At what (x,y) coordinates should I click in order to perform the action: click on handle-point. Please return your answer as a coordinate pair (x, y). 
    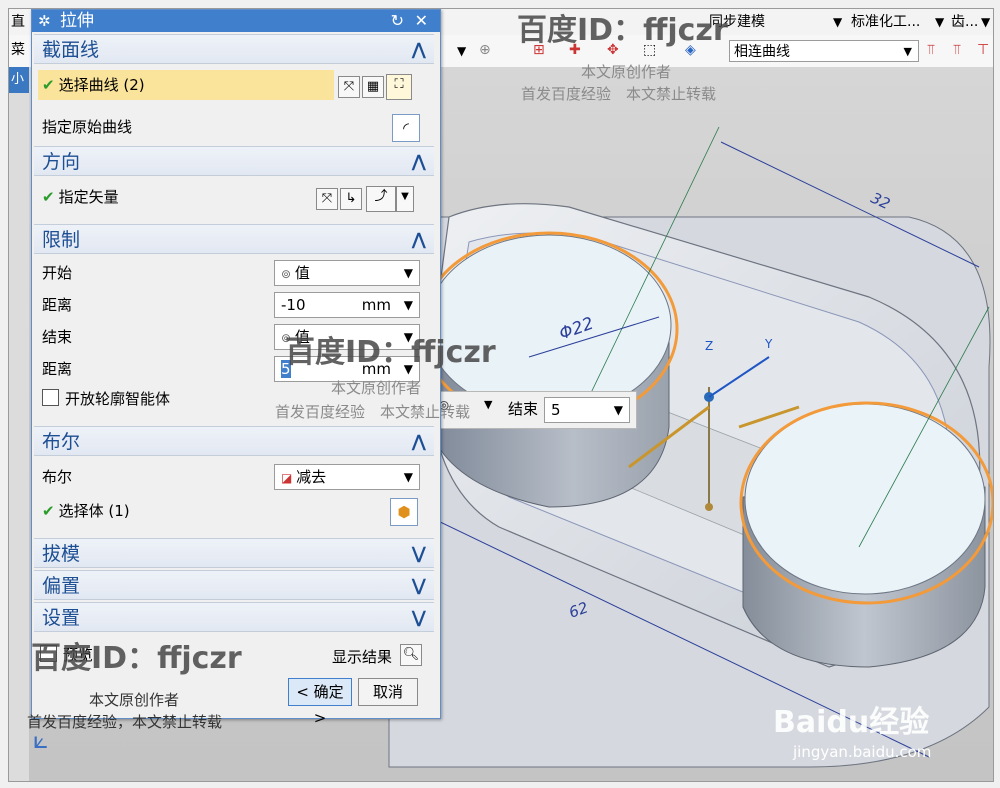
    Looking at the image, I should click on (709, 507).